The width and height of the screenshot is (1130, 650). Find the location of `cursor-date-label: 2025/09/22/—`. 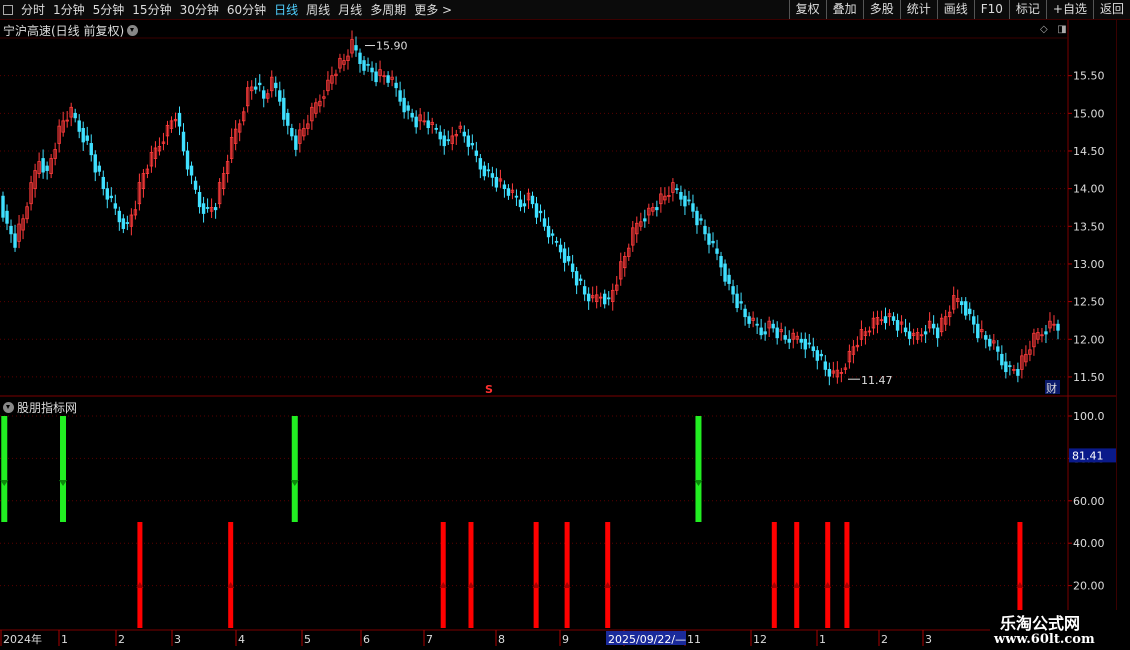

cursor-date-label: 2025/09/22/— is located at coordinates (647, 639).